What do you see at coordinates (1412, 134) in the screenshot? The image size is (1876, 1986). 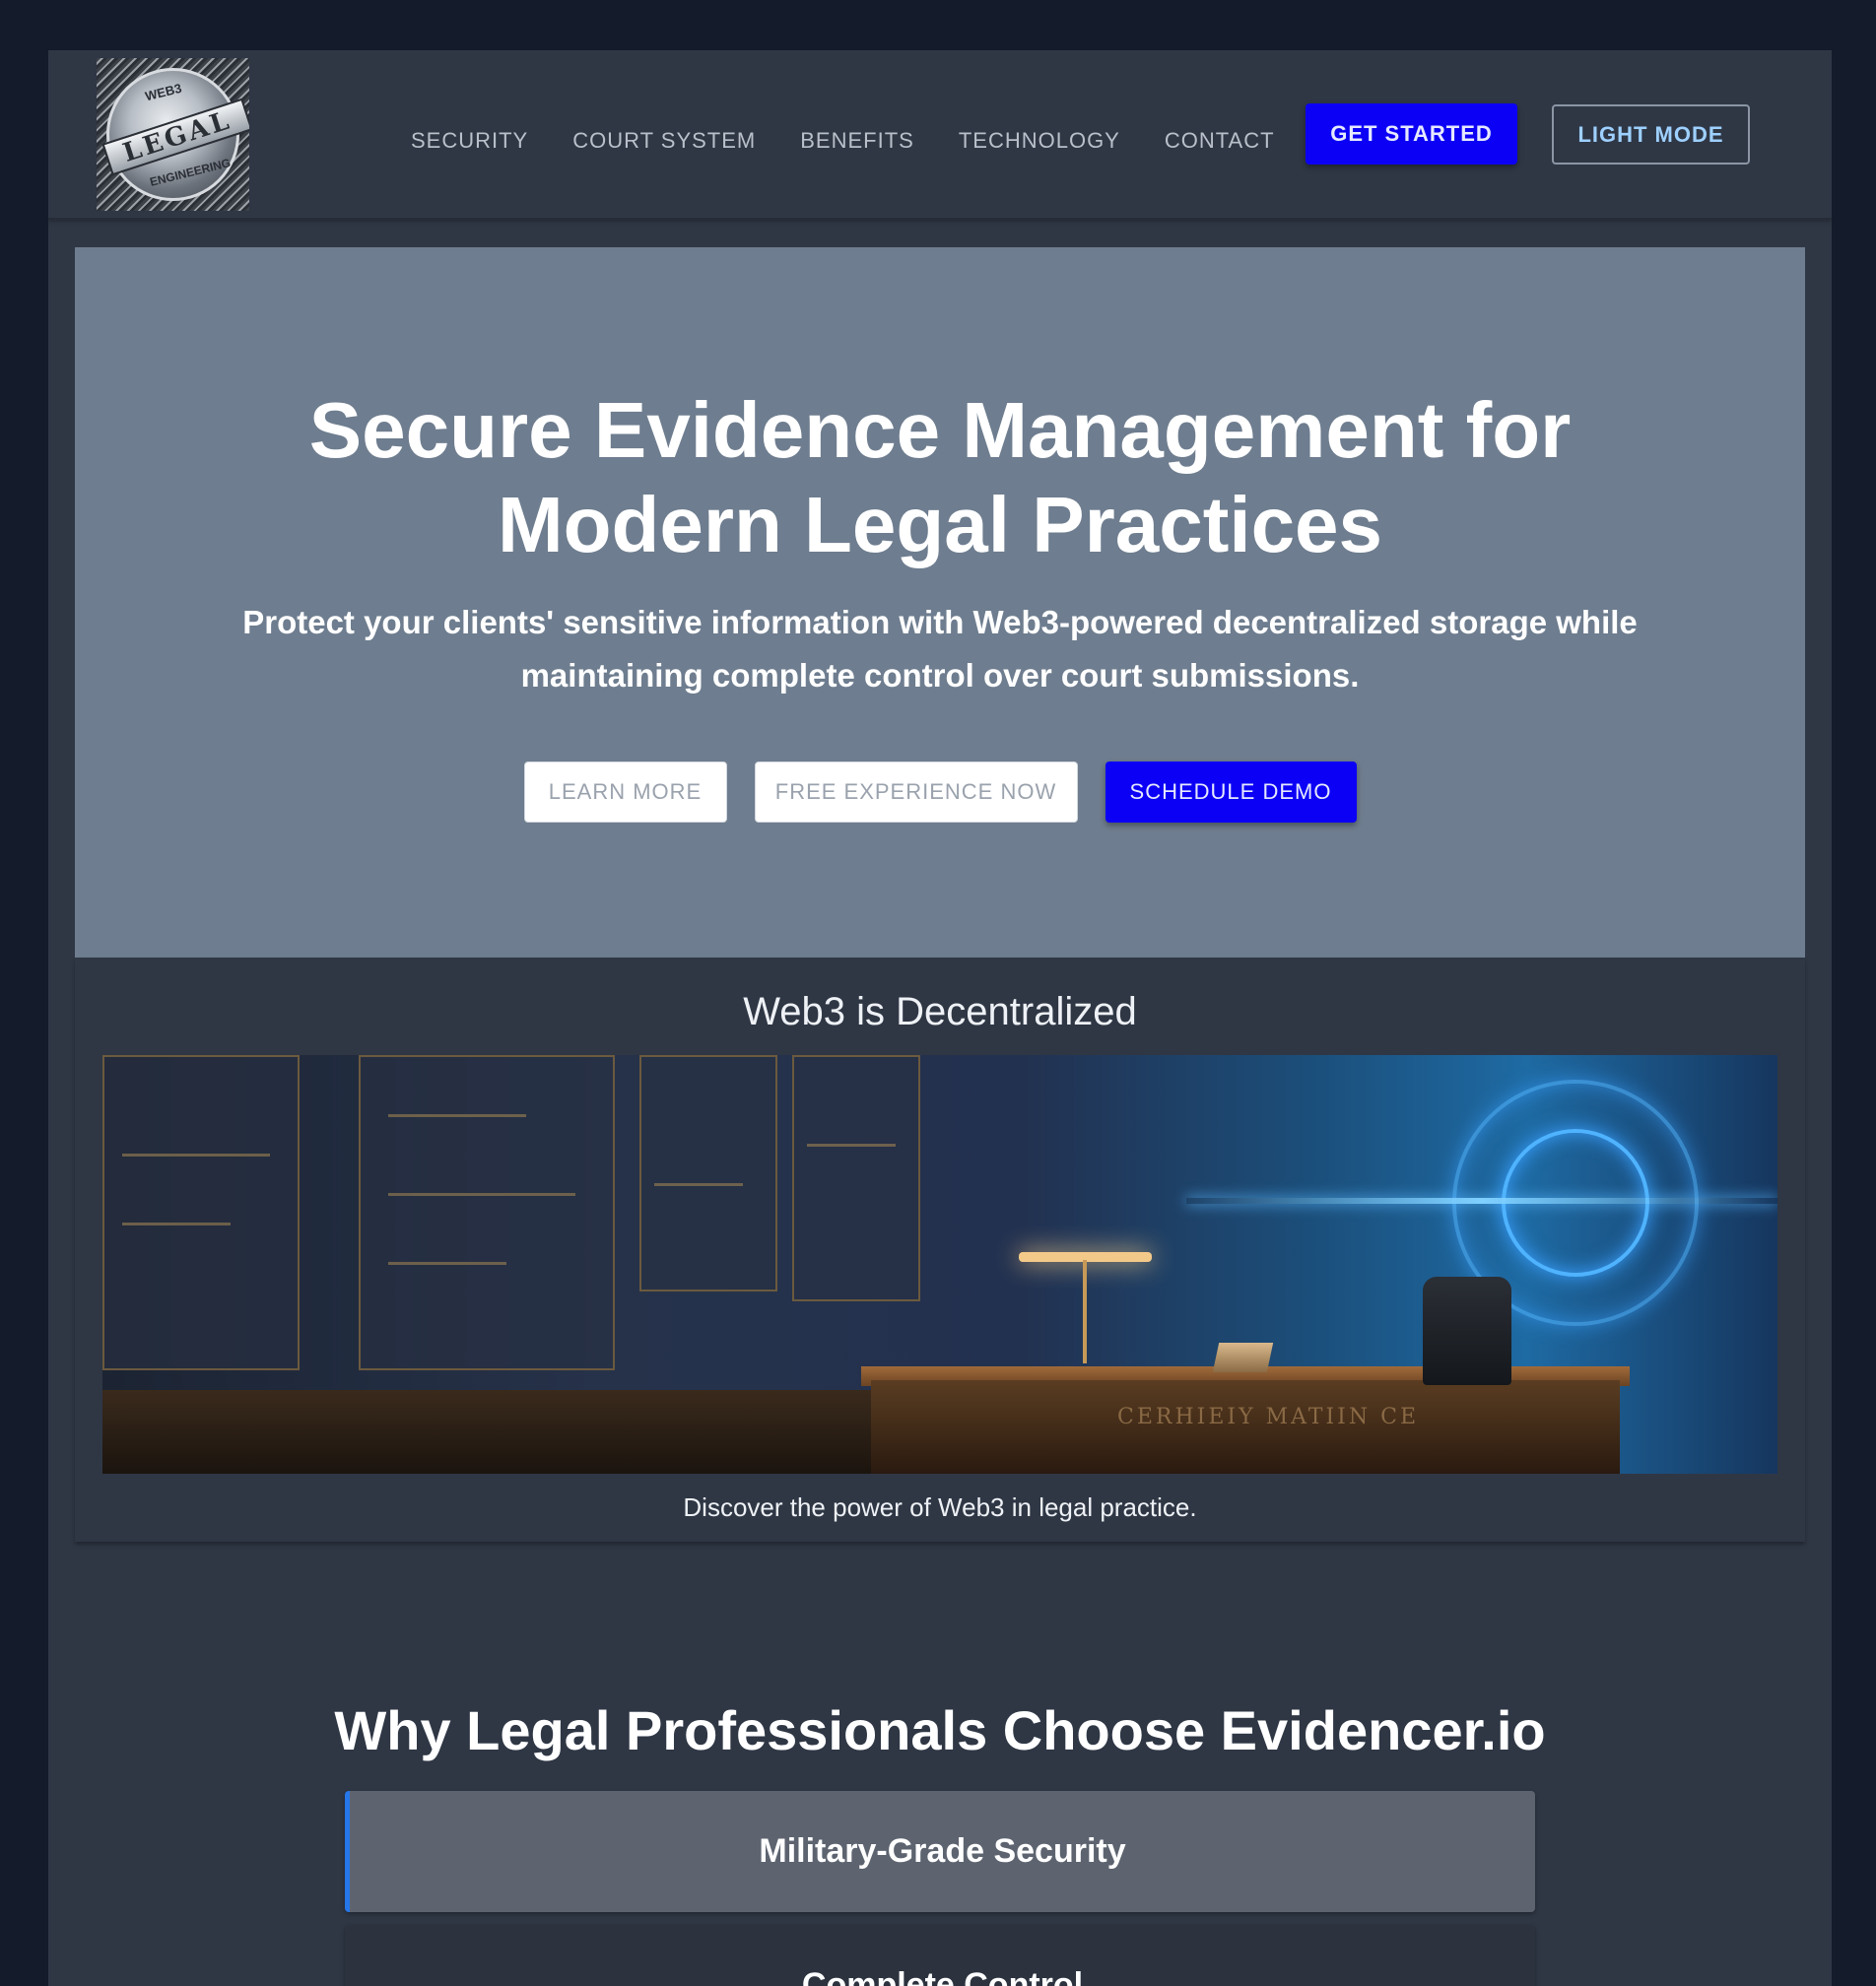 I see `get-started-button: GET STARTED` at bounding box center [1412, 134].